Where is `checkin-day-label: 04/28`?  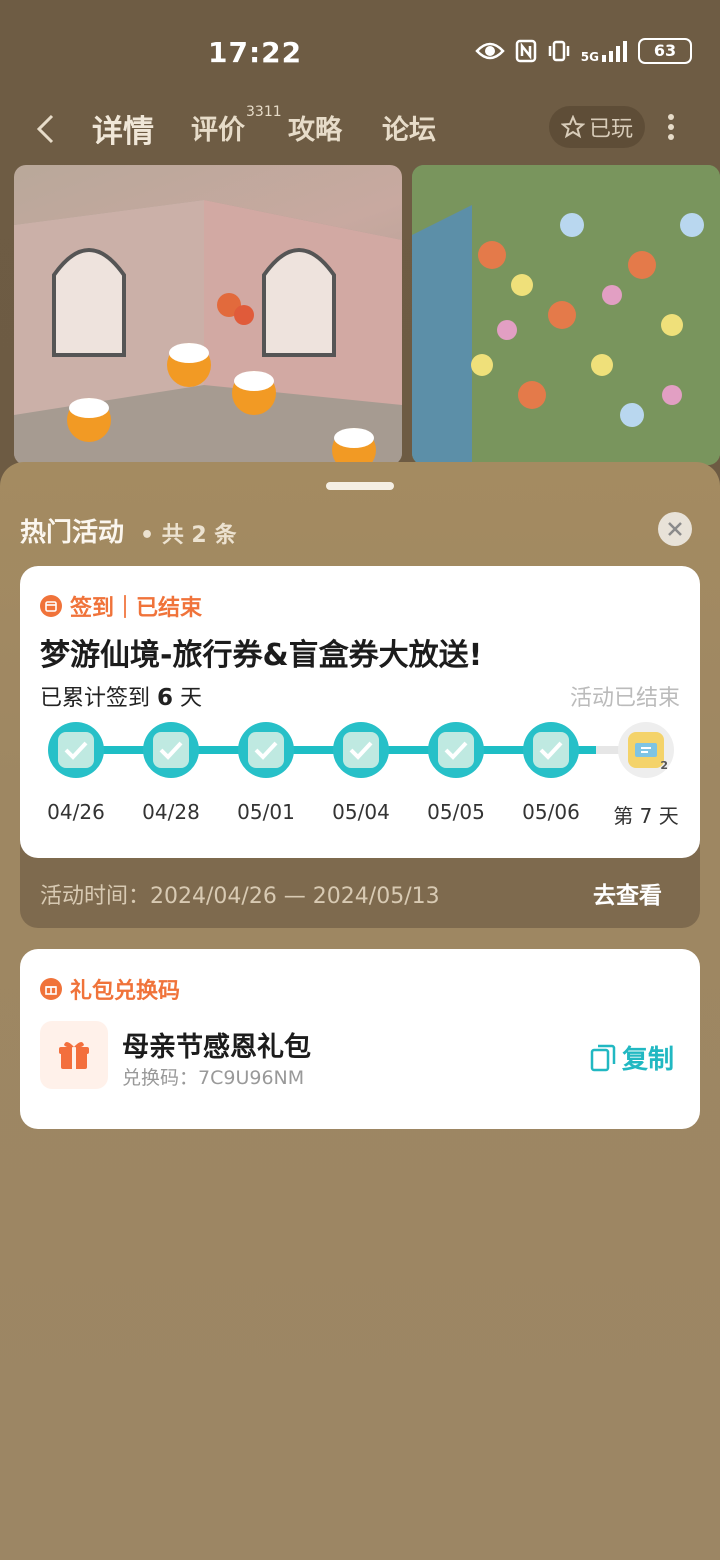 checkin-day-label: 04/28 is located at coordinates (171, 812).